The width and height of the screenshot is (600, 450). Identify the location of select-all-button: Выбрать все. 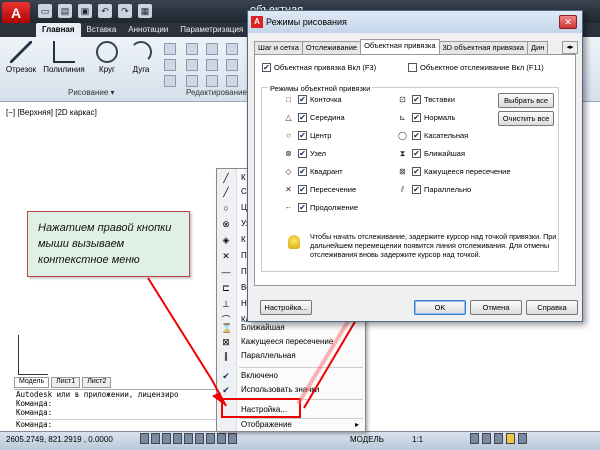
(526, 100).